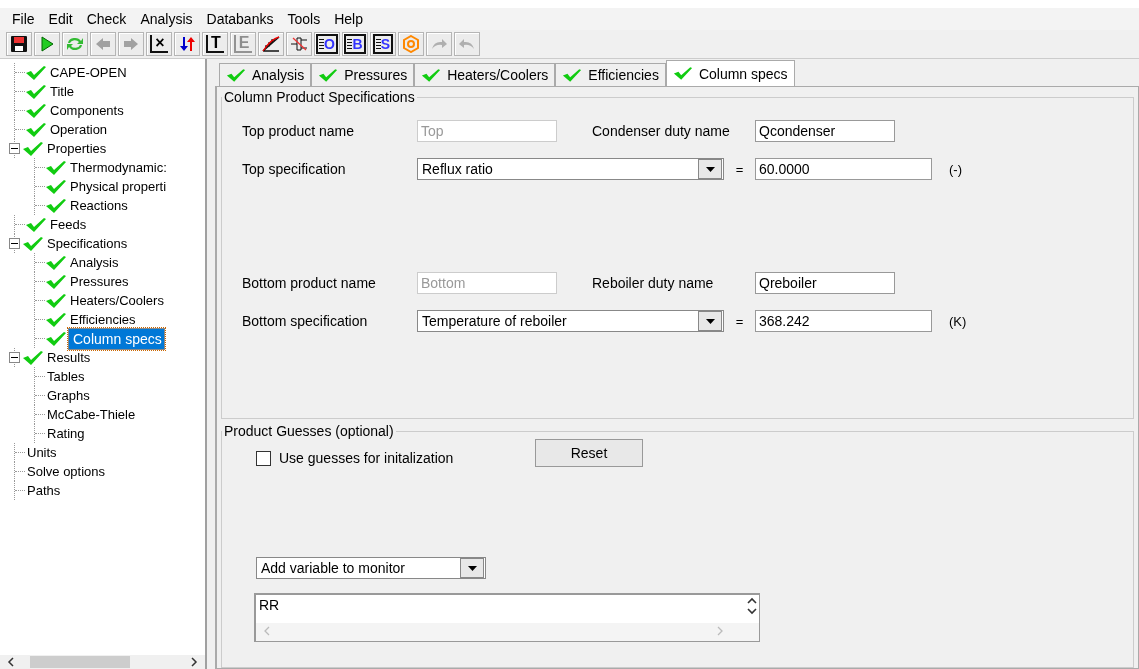 The image size is (1139, 669). Describe the element at coordinates (363, 74) in the screenshot. I see `tab: Pressures` at that location.